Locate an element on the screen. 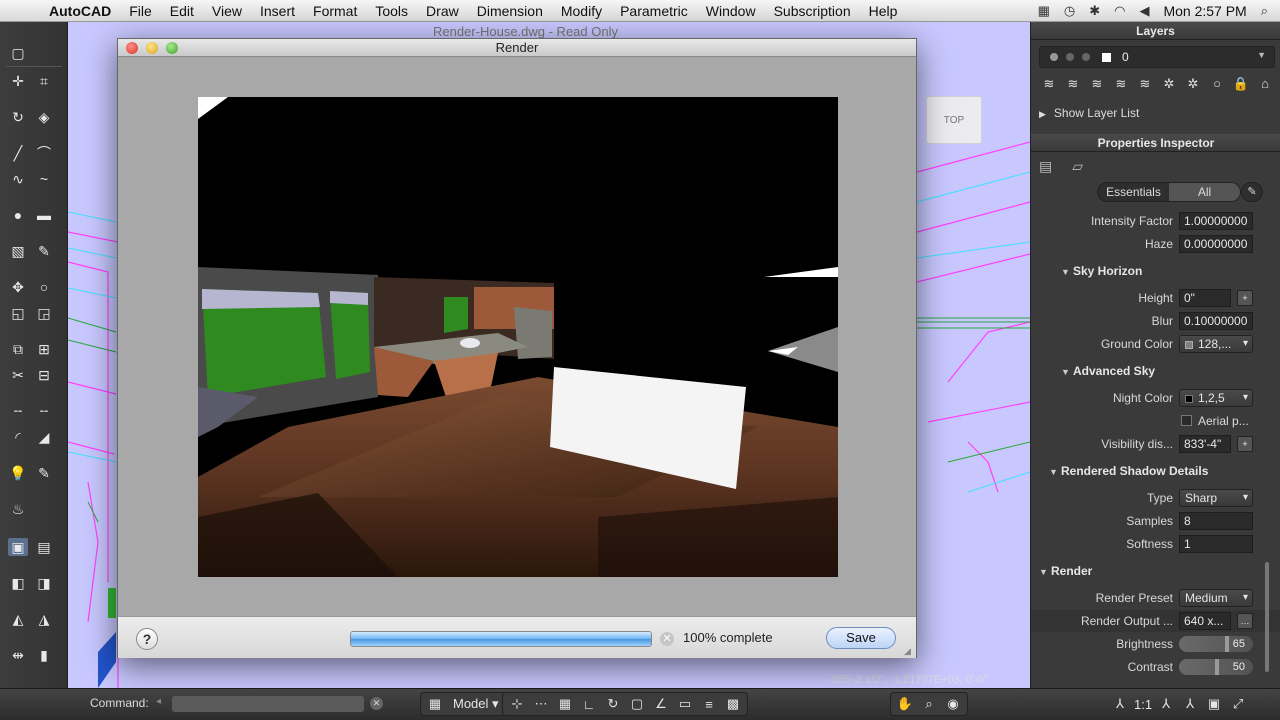 The image size is (1280, 720). haze-field: 0.00000000 is located at coordinates (1216, 244).